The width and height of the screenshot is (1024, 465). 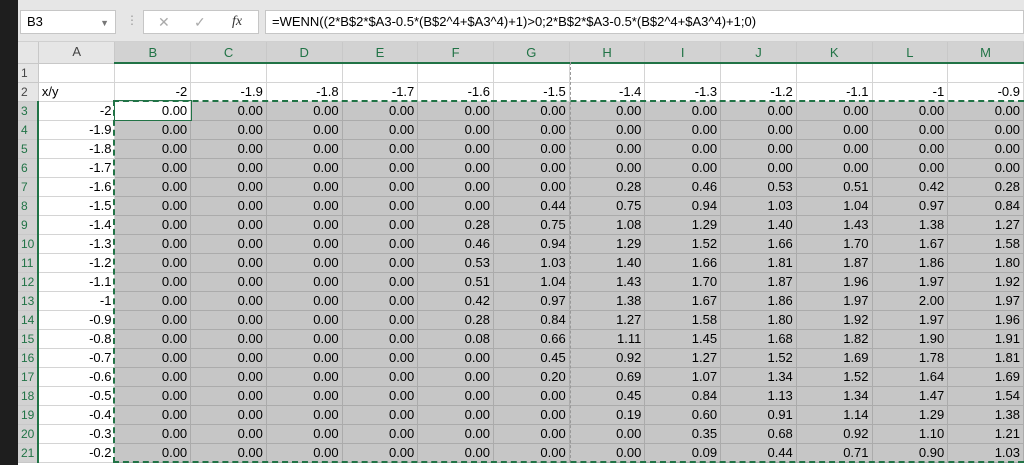 I want to click on value-cell: 0.42, so click(x=910, y=187).